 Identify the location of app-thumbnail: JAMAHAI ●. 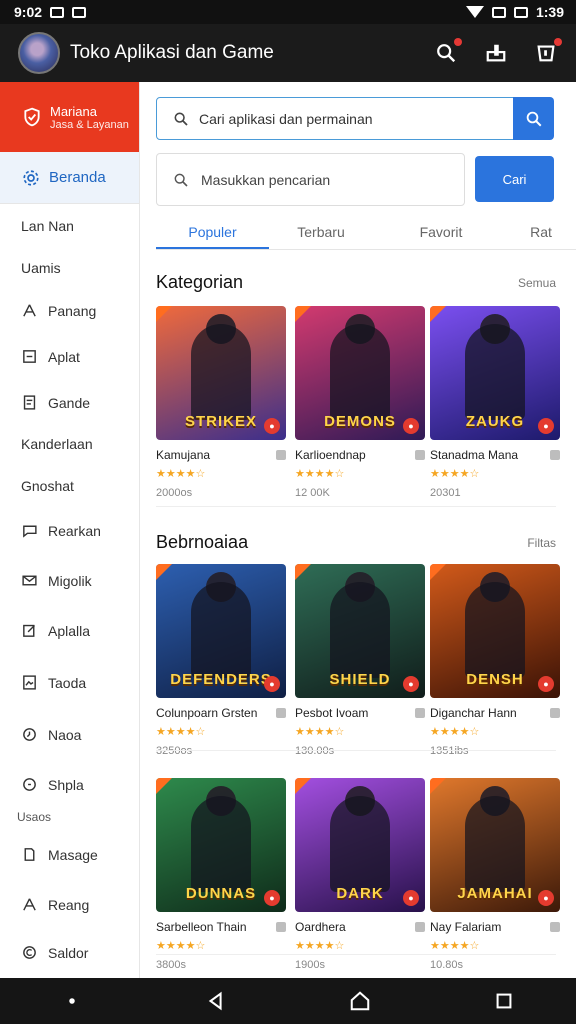
(495, 845).